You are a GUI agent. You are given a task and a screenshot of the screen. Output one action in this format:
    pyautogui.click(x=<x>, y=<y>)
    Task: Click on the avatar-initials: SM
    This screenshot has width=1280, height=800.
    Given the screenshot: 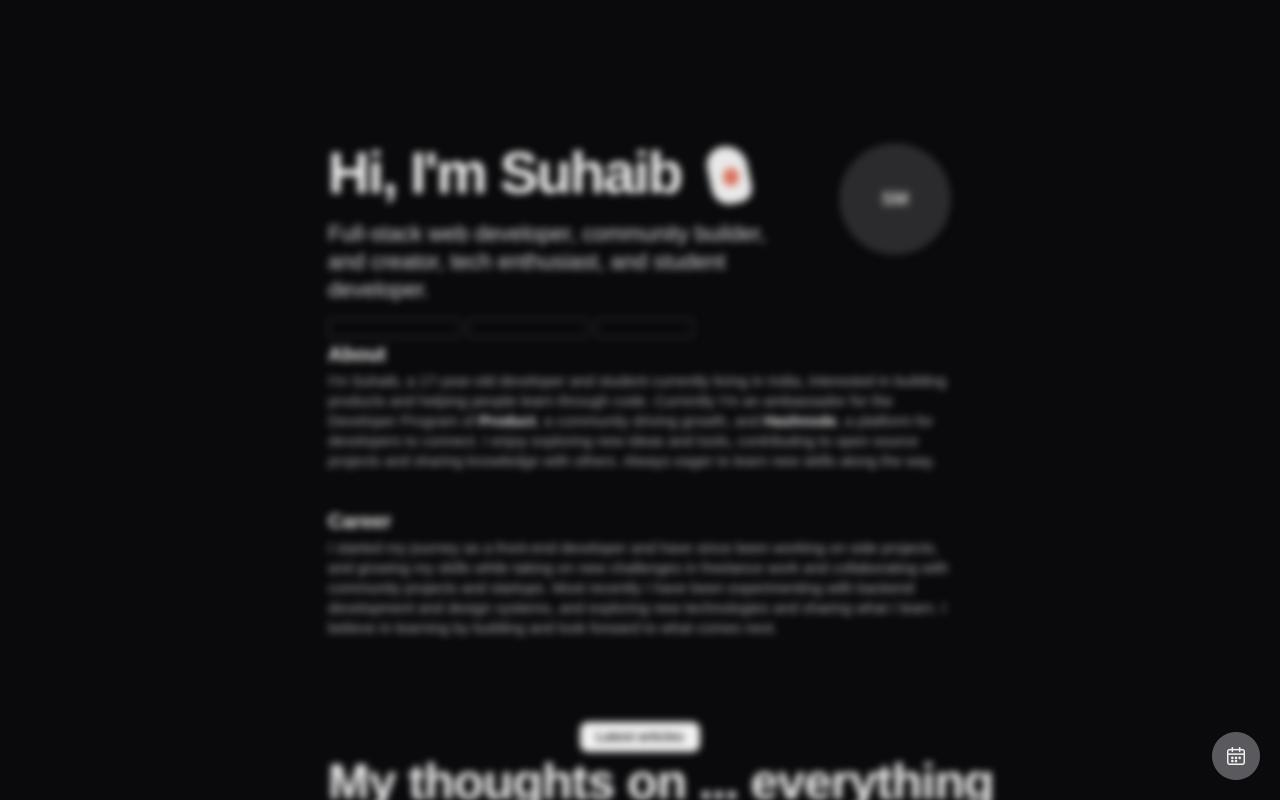 What is the action you would take?
    pyautogui.click(x=895, y=198)
    